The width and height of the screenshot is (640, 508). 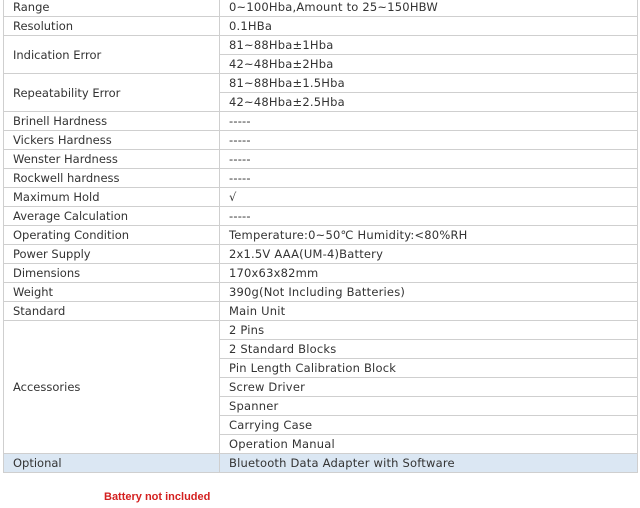 What do you see at coordinates (428, 64) in the screenshot?
I see `spec-value: 42~48Hba±2Hba` at bounding box center [428, 64].